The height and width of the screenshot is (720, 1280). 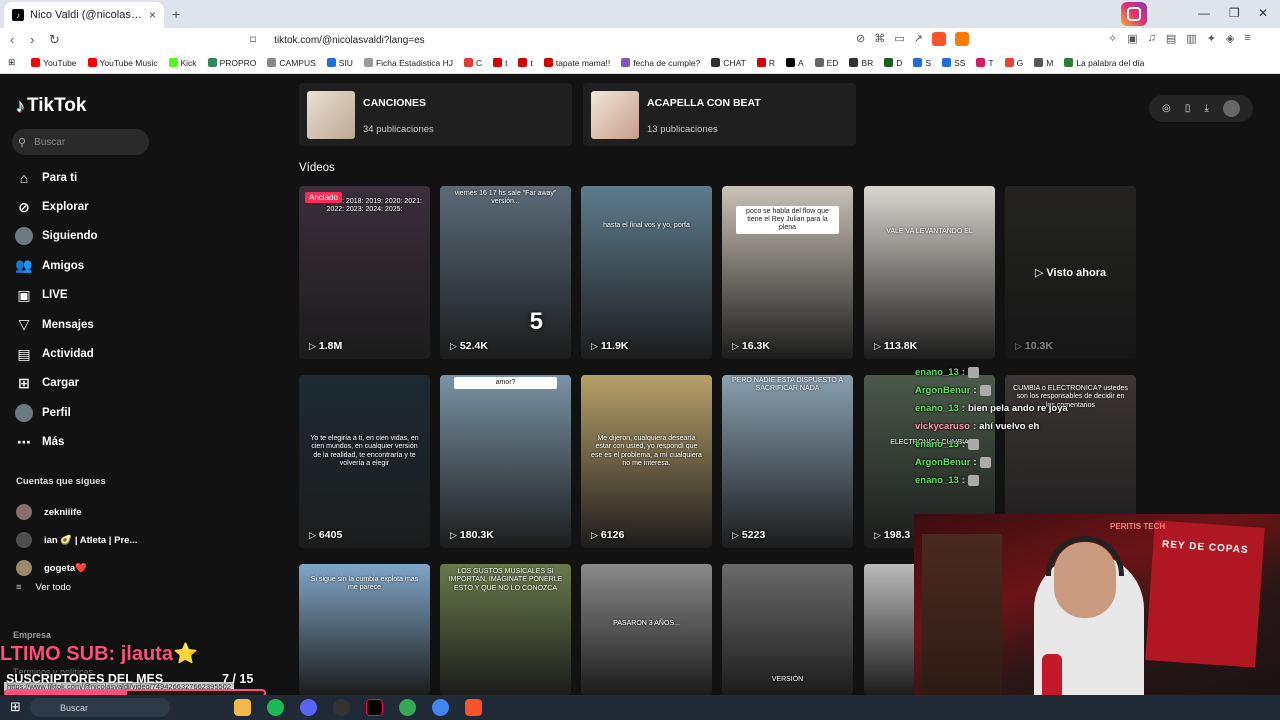 What do you see at coordinates (56, 295) in the screenshot?
I see `sidebar-item-live: ▣ LIVE` at bounding box center [56, 295].